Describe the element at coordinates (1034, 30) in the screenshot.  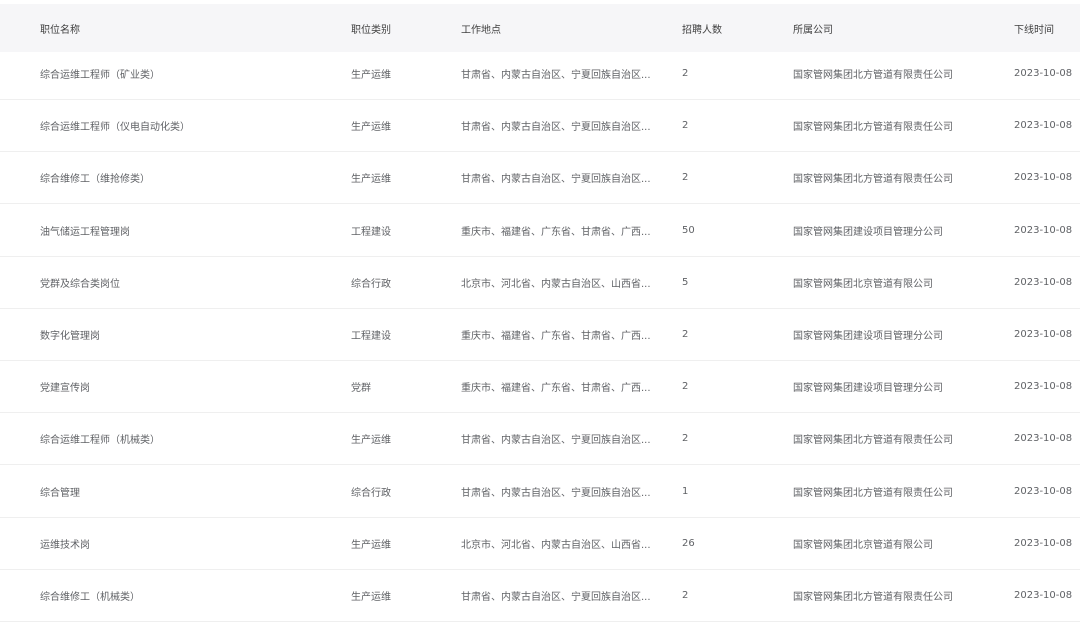
I see `header-offline-time: 下线时间` at that location.